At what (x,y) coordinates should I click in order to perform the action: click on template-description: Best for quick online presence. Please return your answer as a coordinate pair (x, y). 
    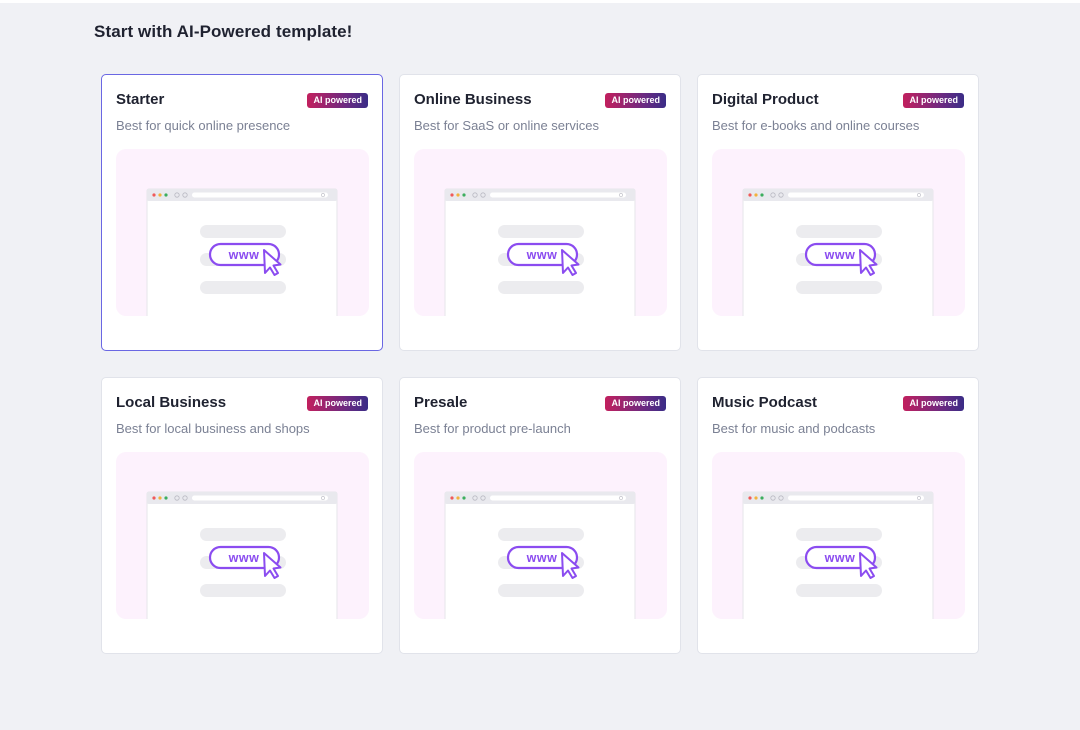
    Looking at the image, I should click on (203, 125).